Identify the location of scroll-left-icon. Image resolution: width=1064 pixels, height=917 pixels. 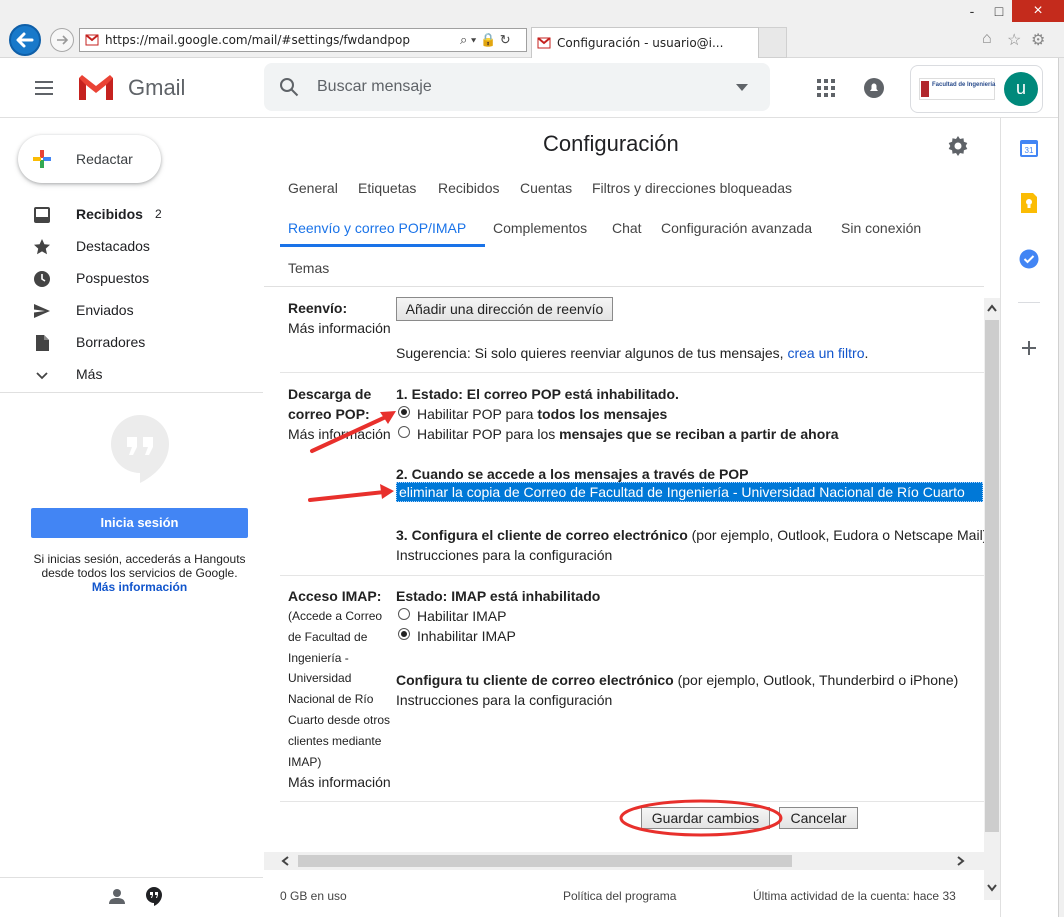
(285, 861).